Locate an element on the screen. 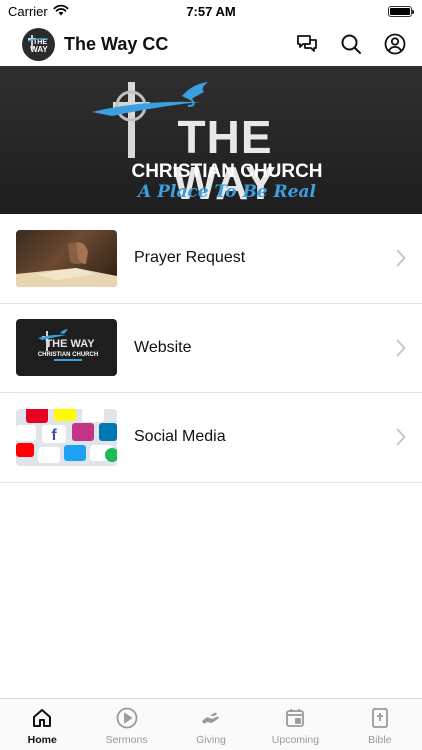 The height and width of the screenshot is (750, 422). header-actions is located at coordinates (351, 44).